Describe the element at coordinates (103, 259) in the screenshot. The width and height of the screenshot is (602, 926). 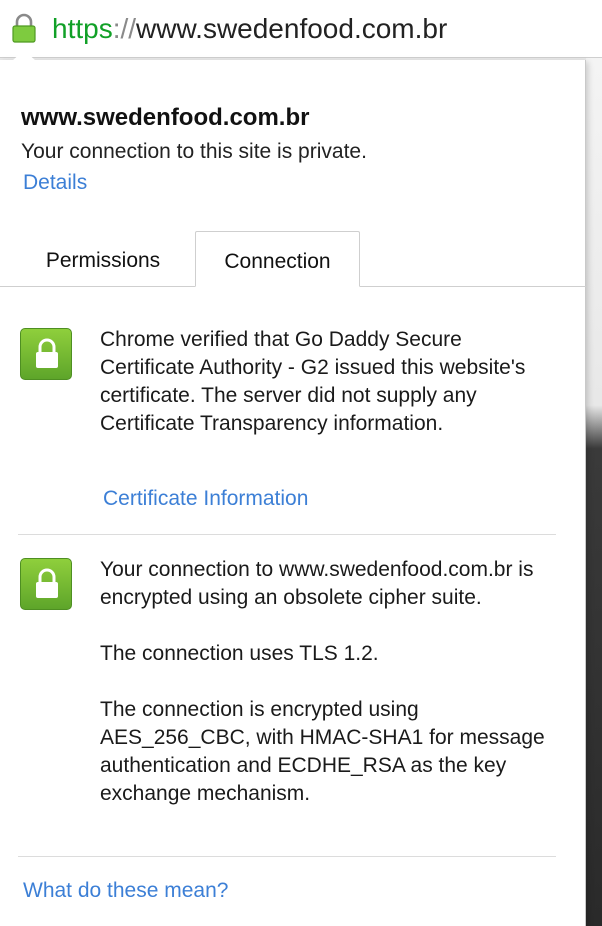
I see `tab-permissions: Permissions` at that location.